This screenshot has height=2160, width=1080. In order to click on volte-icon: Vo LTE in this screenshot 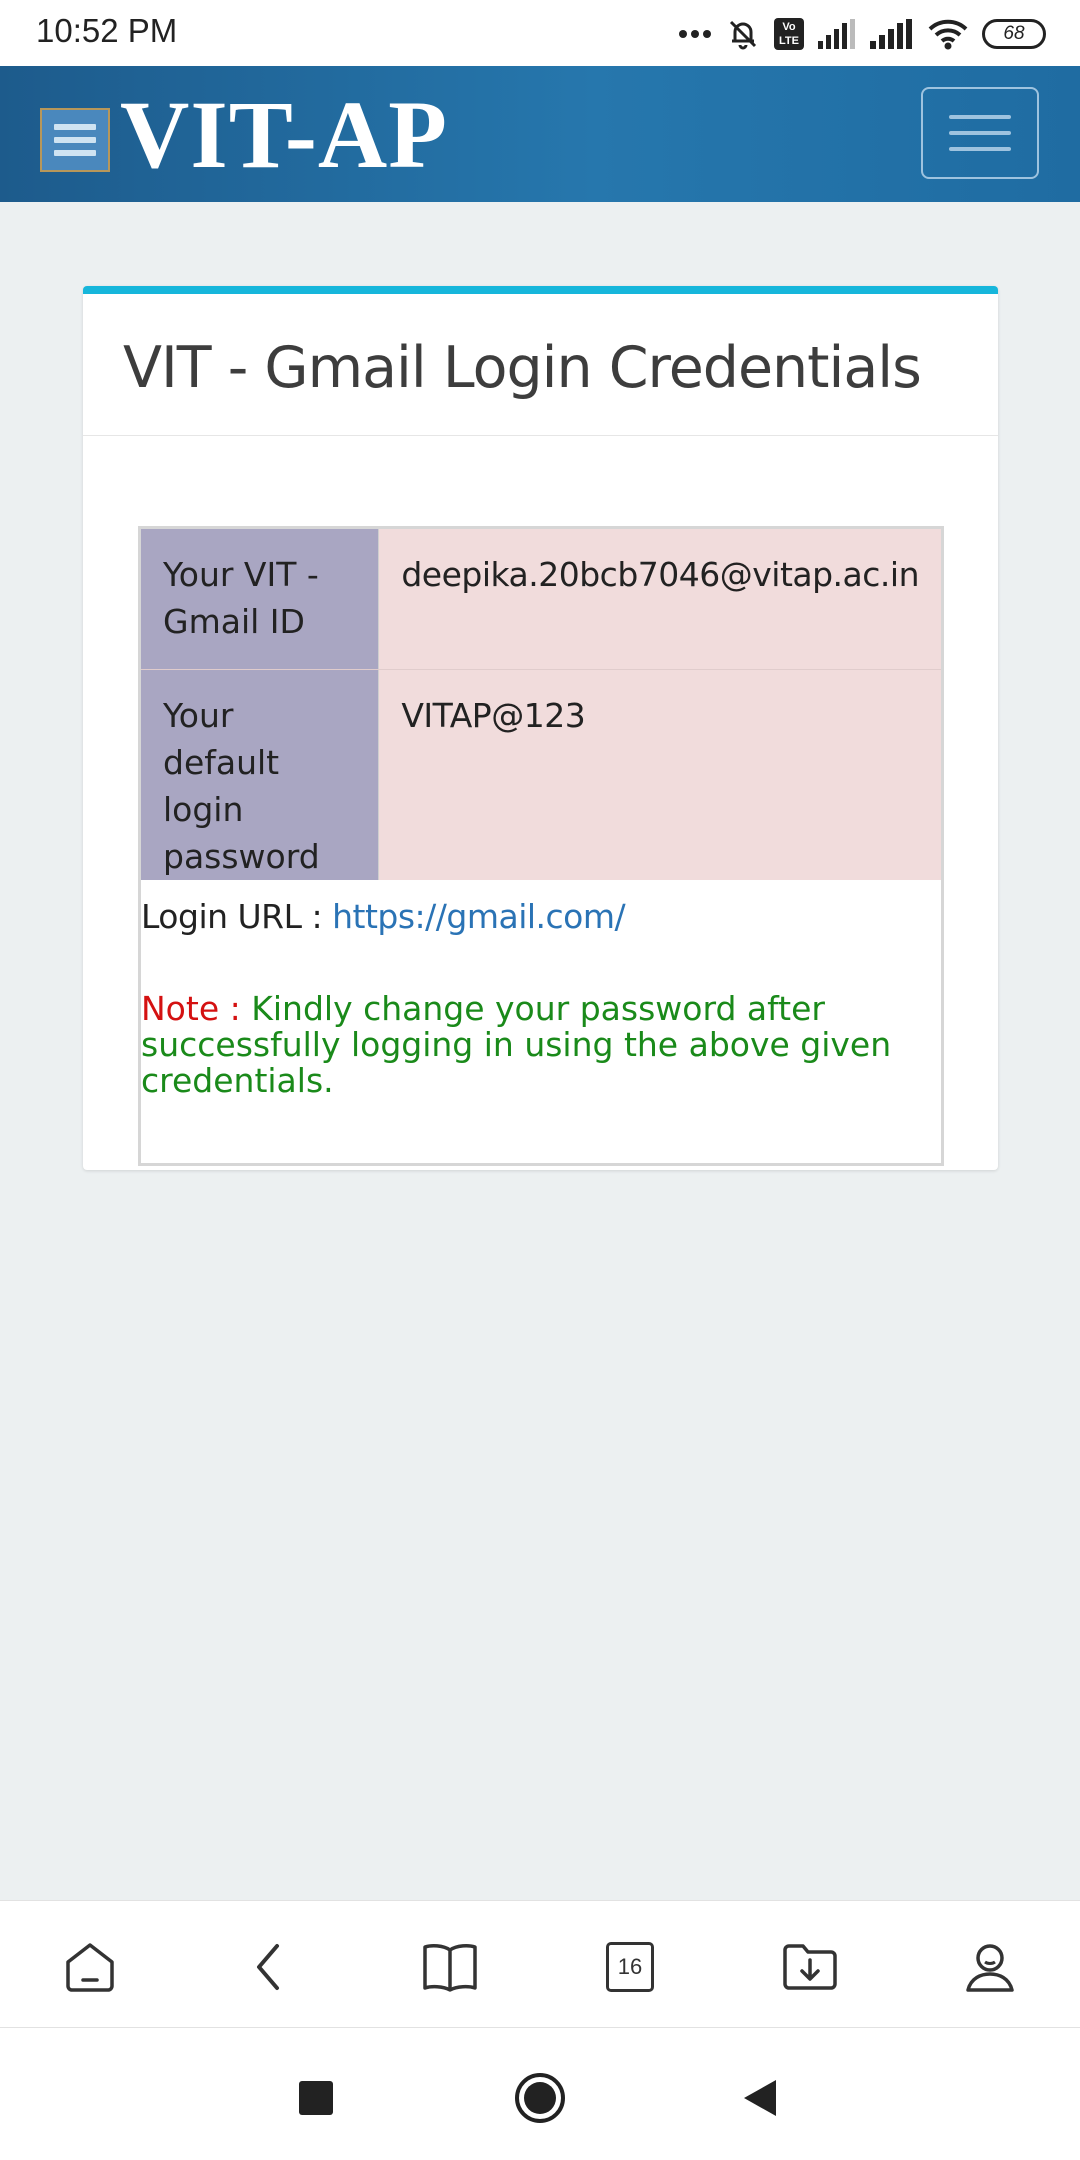, I will do `click(789, 34)`.